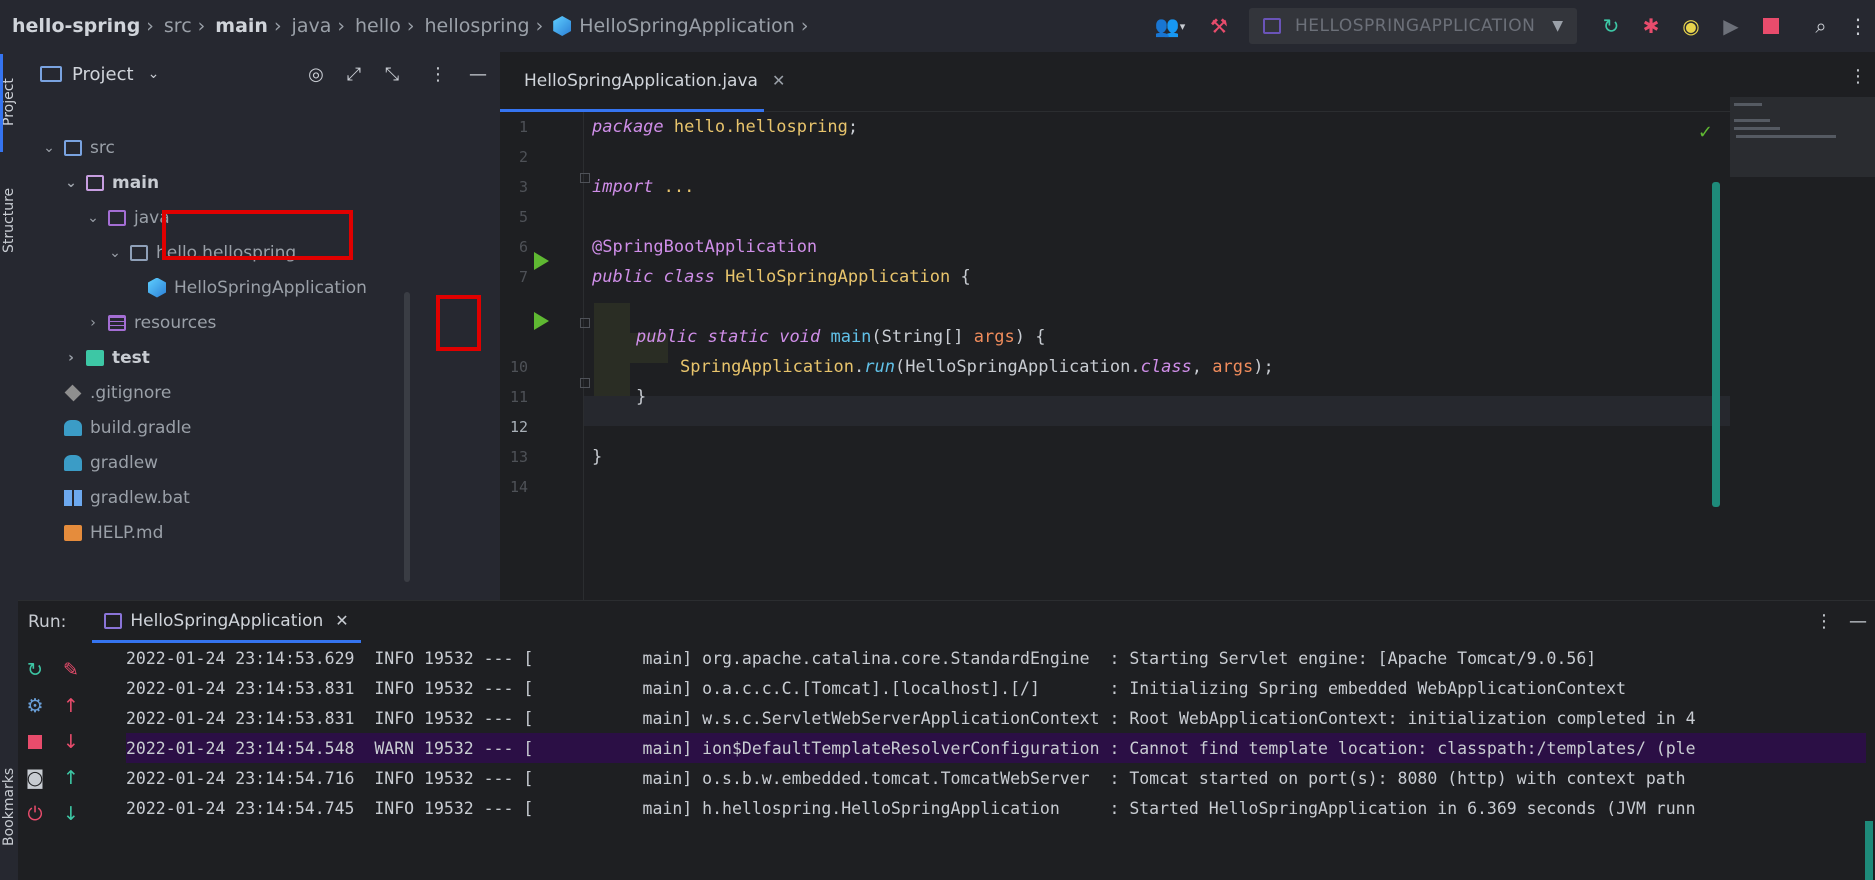  I want to click on code-minimap, so click(1802, 137).